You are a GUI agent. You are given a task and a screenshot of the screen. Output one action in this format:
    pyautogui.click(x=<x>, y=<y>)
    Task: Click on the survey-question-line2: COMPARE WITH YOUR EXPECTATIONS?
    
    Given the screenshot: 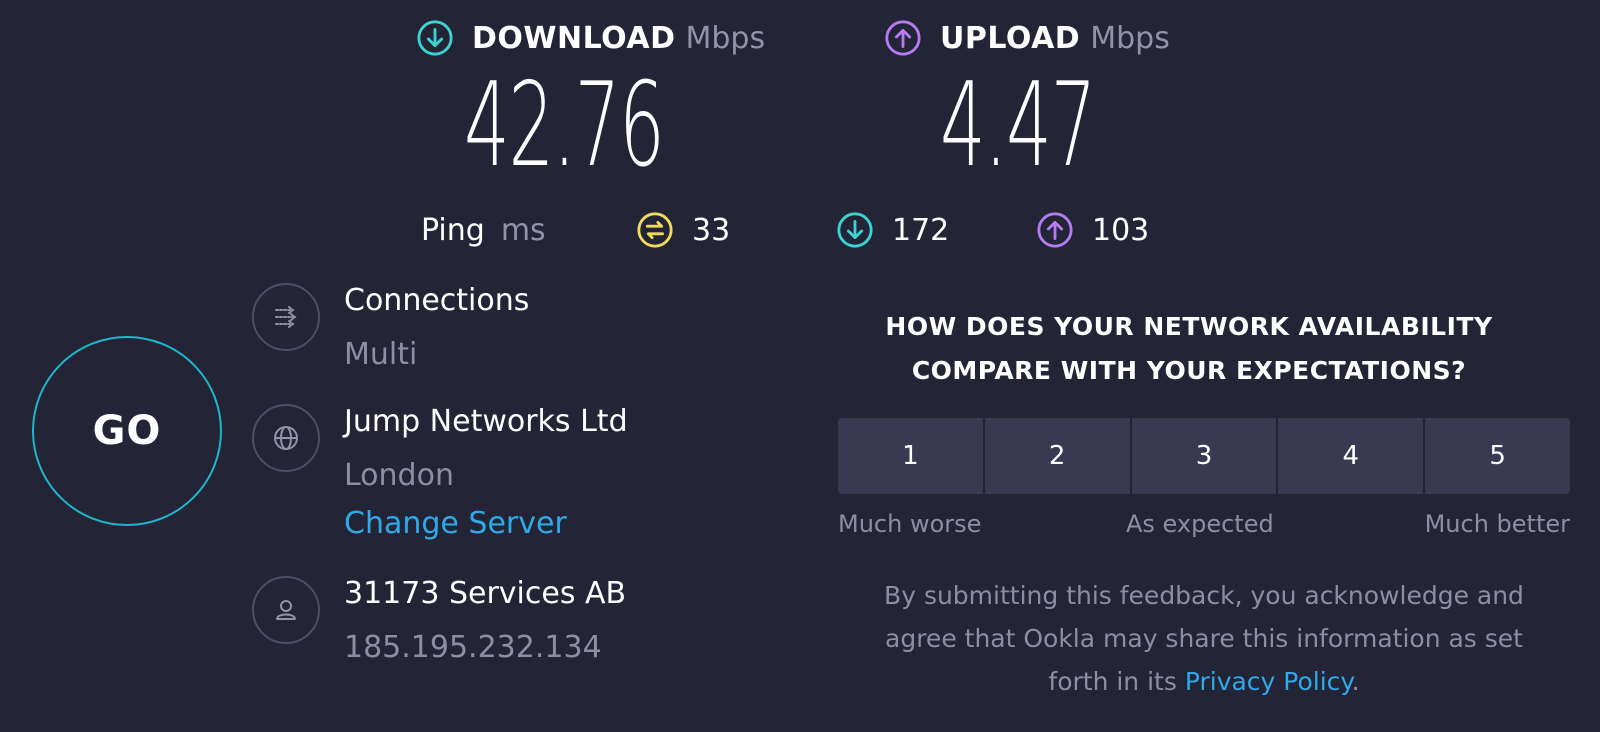 What is the action you would take?
    pyautogui.click(x=1189, y=370)
    